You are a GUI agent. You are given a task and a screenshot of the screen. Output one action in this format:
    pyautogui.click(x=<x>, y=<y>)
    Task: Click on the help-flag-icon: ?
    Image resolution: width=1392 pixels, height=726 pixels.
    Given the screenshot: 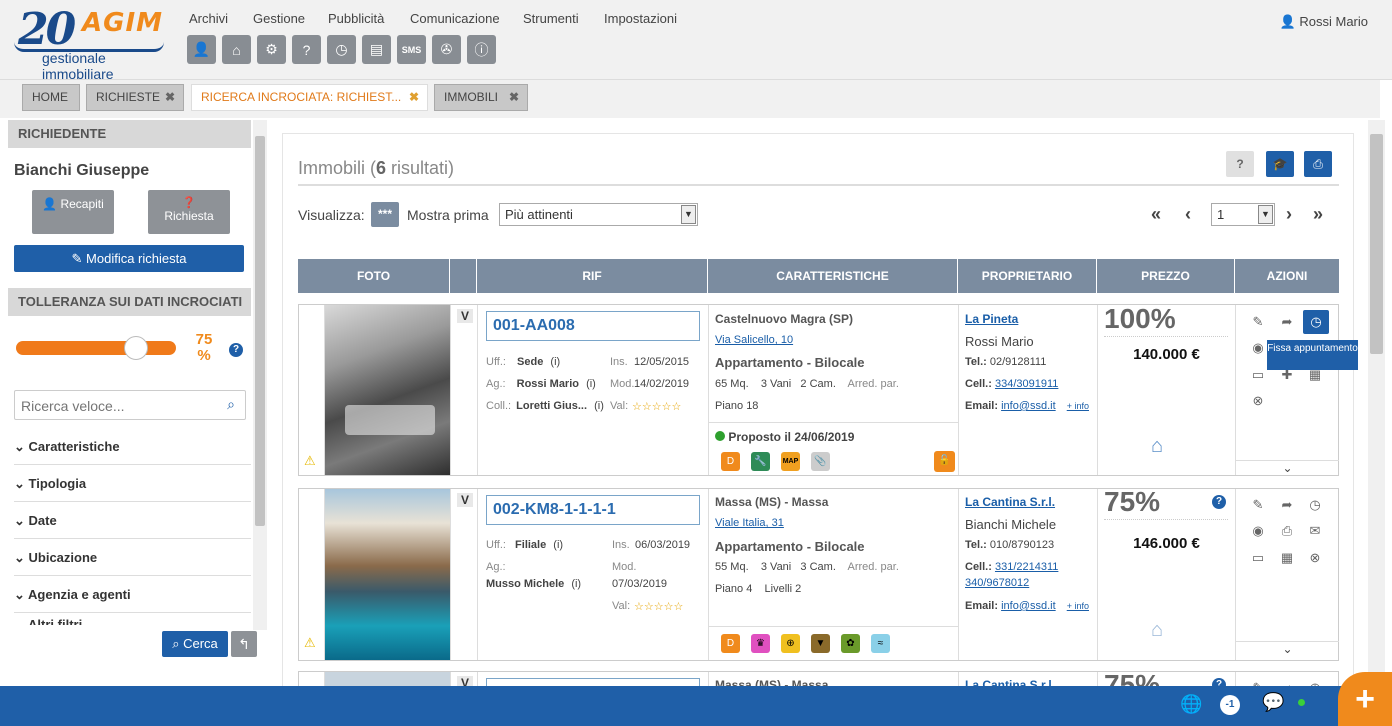 What is the action you would take?
    pyautogui.click(x=1240, y=164)
    